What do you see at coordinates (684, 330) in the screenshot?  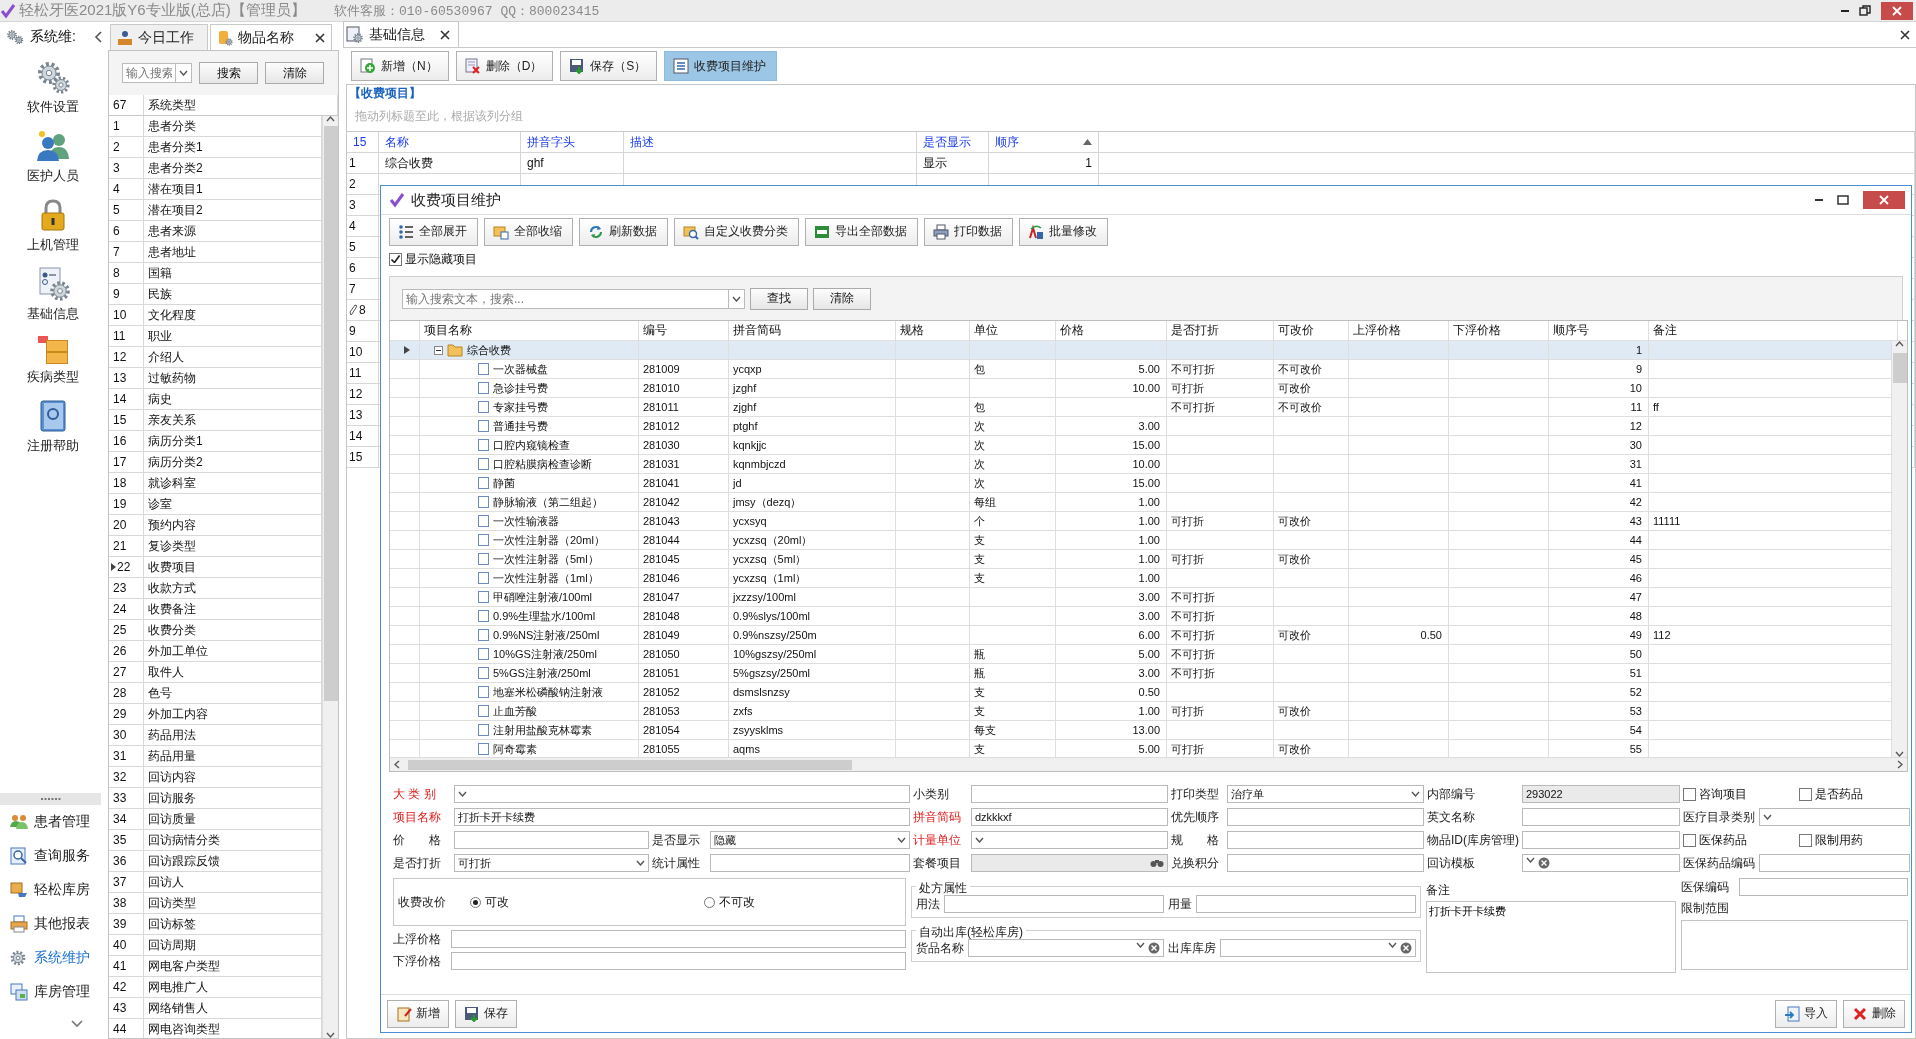 I see `column-header: 编号` at bounding box center [684, 330].